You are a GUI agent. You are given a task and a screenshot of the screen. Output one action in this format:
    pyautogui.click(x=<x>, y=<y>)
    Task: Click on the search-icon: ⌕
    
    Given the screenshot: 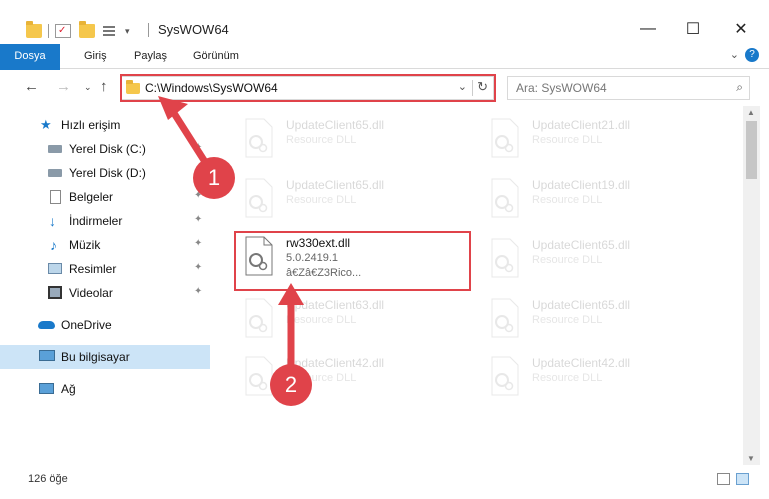 What is the action you would take?
    pyautogui.click(x=739, y=87)
    